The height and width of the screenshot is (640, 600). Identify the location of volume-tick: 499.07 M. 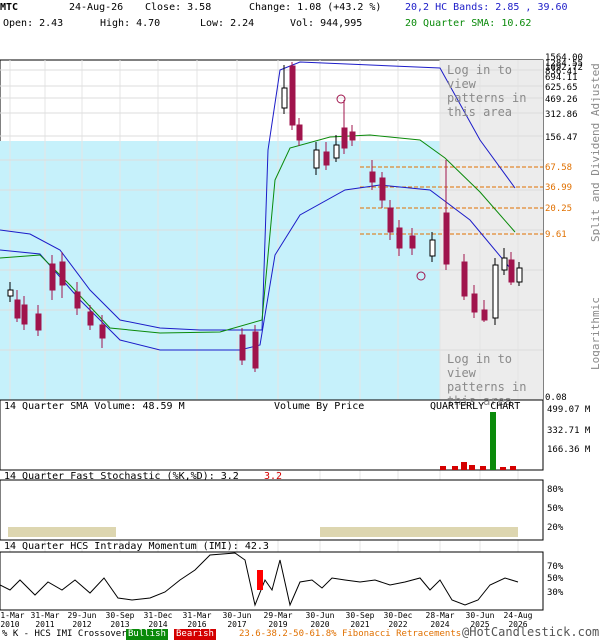
(569, 410).